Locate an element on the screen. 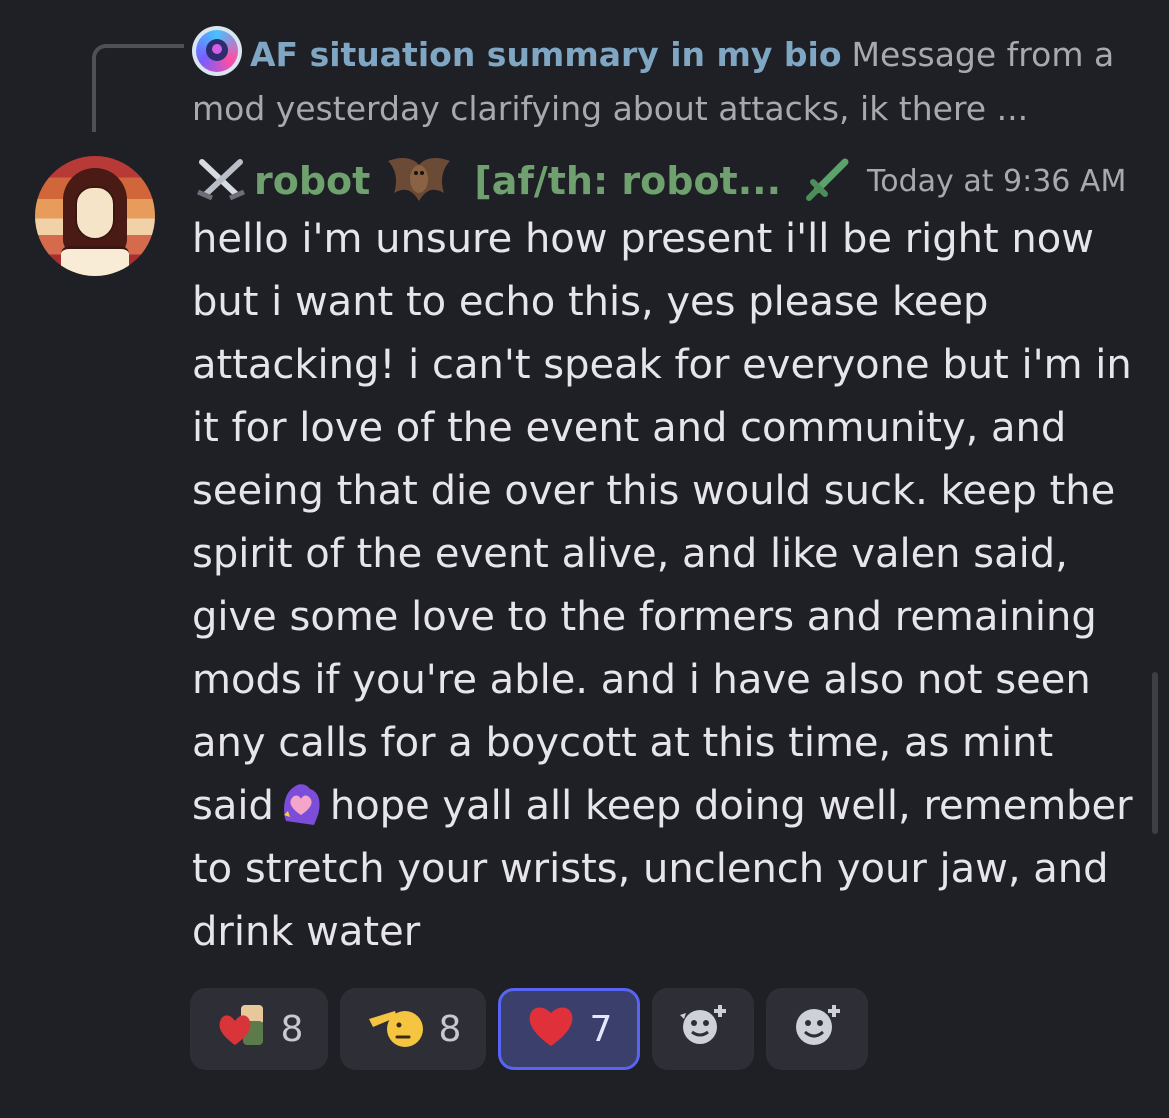 The height and width of the screenshot is (1118, 1169). add-reaction-icon is located at coordinates (817, 1029).